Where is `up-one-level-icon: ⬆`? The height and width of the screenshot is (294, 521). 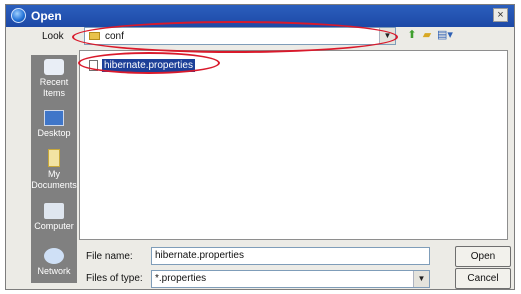 up-one-level-icon: ⬆ is located at coordinates (412, 35).